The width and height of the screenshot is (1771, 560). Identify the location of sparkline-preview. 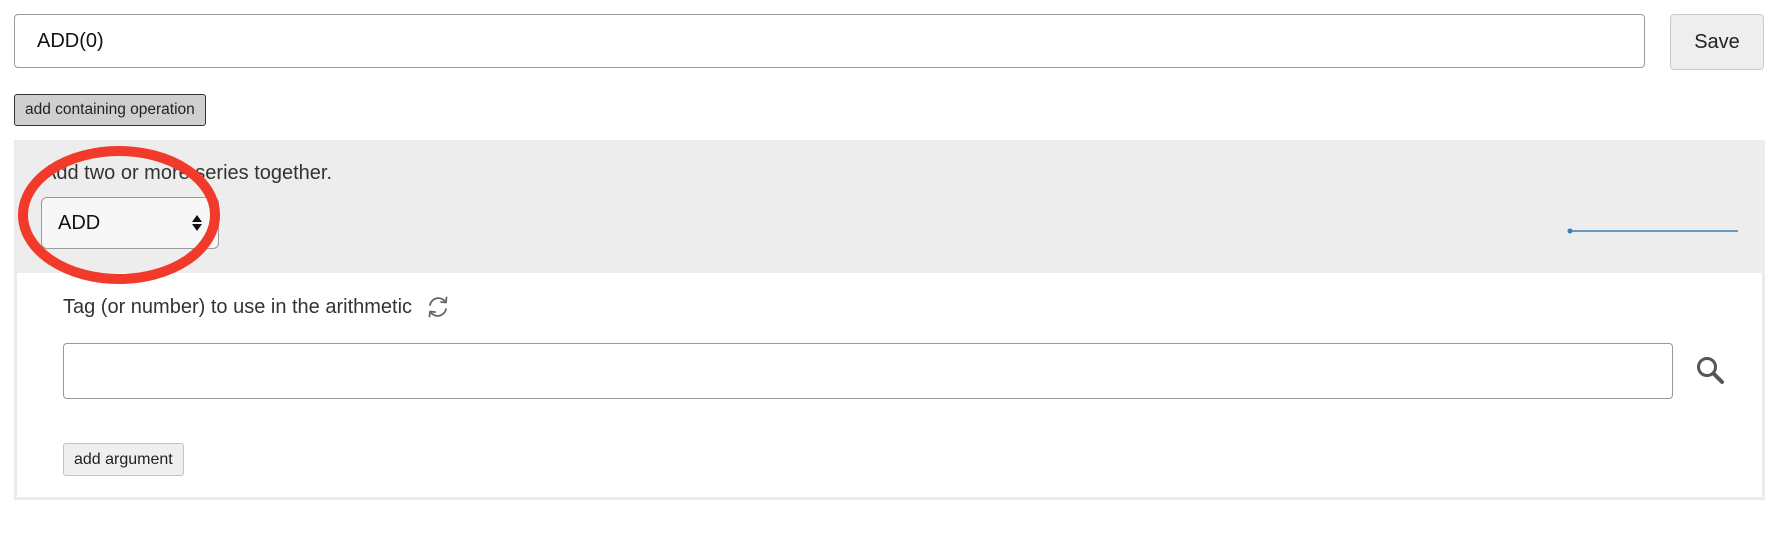
(1652, 231).